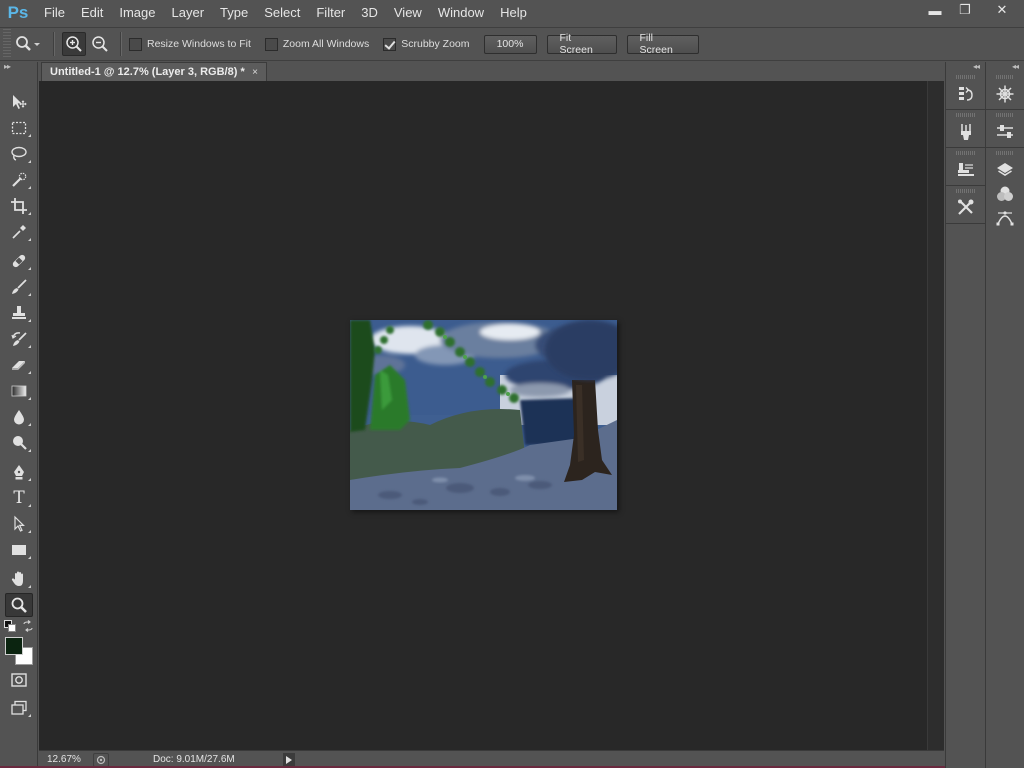 The width and height of the screenshot is (1024, 768). Describe the element at coordinates (19, 579) in the screenshot. I see `hand-tool` at that location.